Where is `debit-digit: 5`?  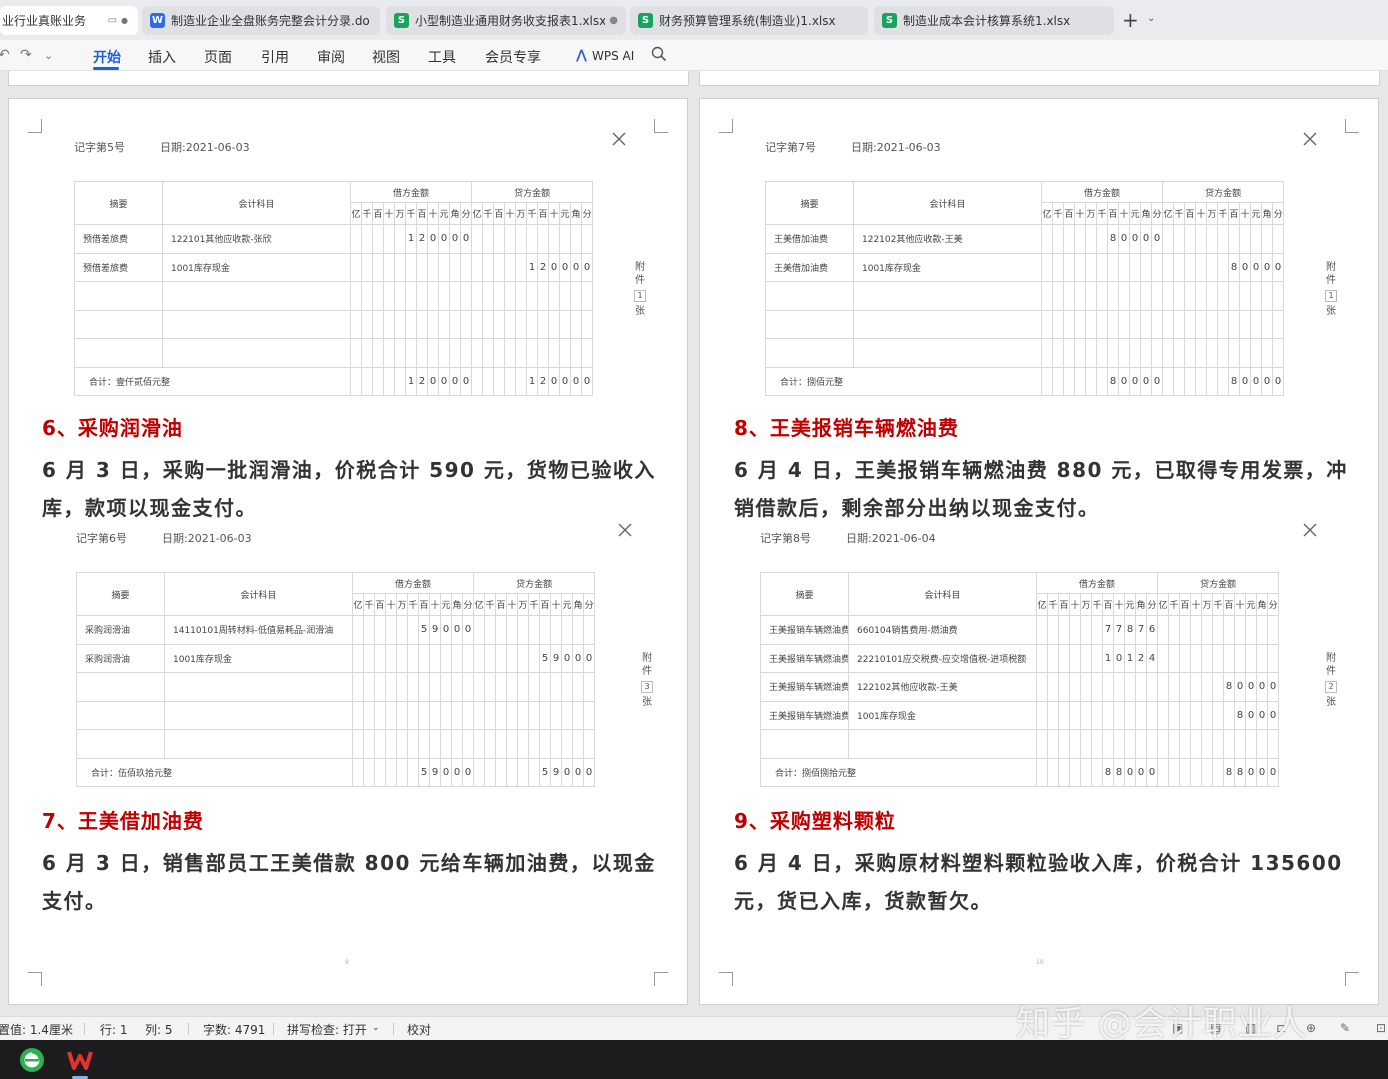 debit-digit: 5 is located at coordinates (424, 630).